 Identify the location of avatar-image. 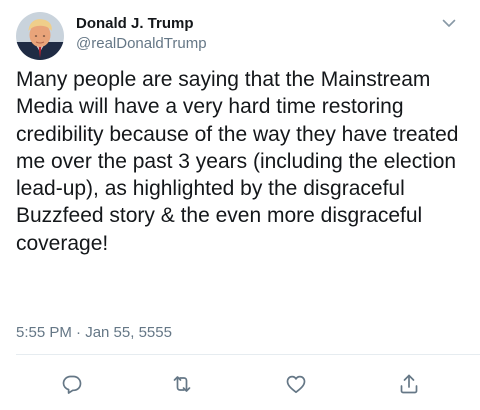
(40, 36).